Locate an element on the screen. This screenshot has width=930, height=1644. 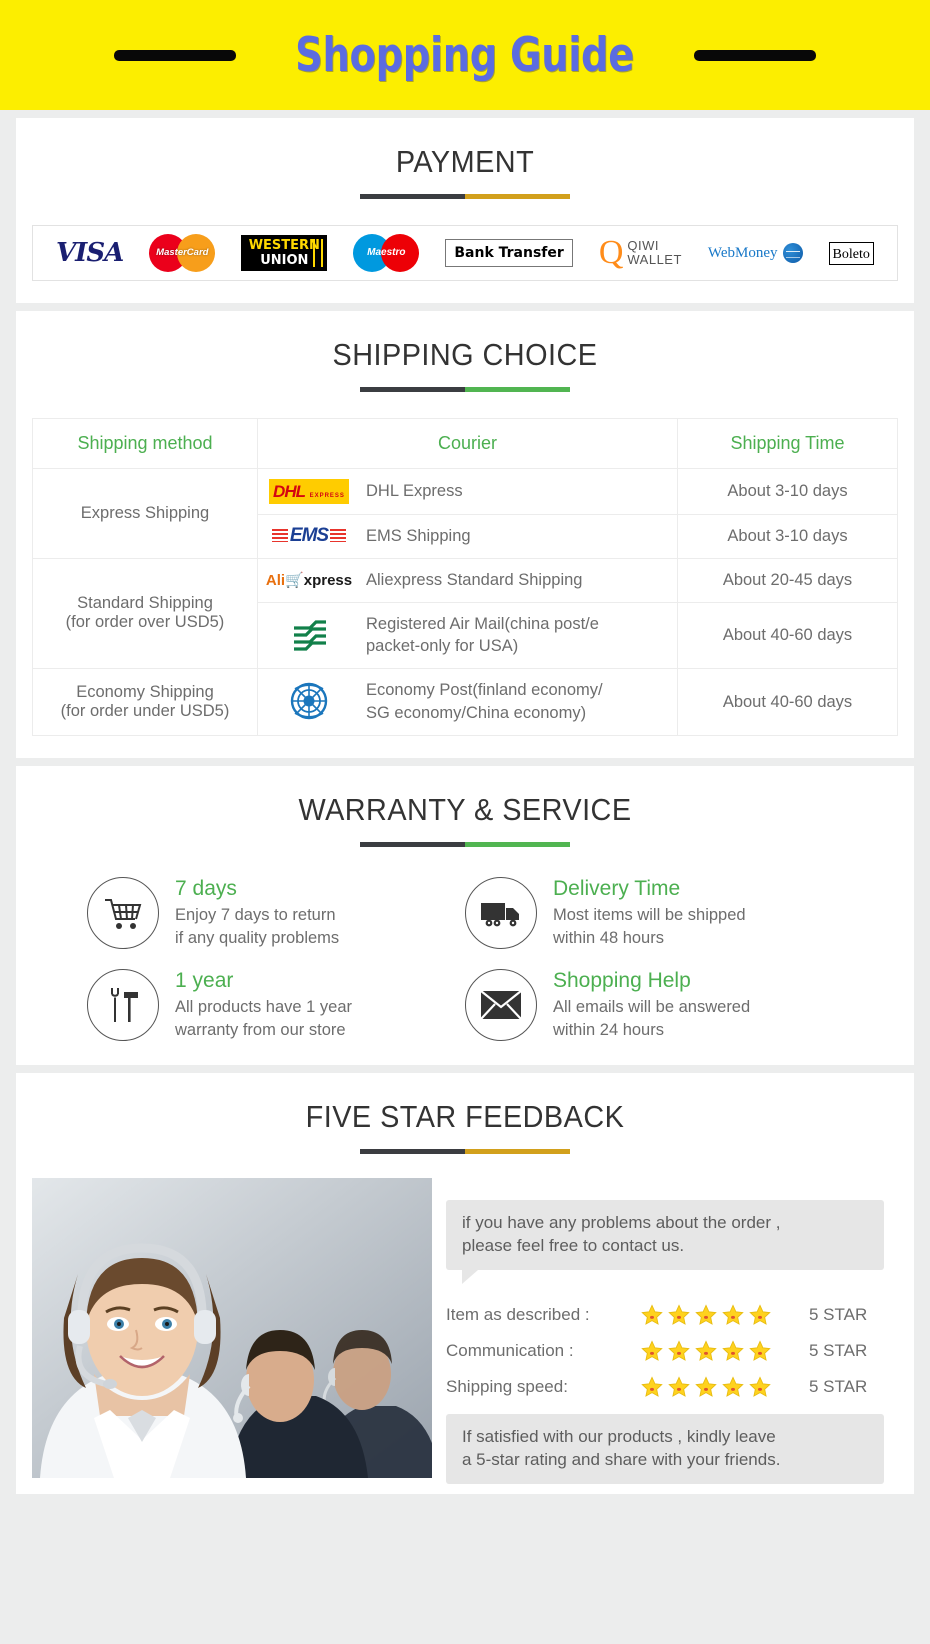
china-post-icon is located at coordinates (310, 635).